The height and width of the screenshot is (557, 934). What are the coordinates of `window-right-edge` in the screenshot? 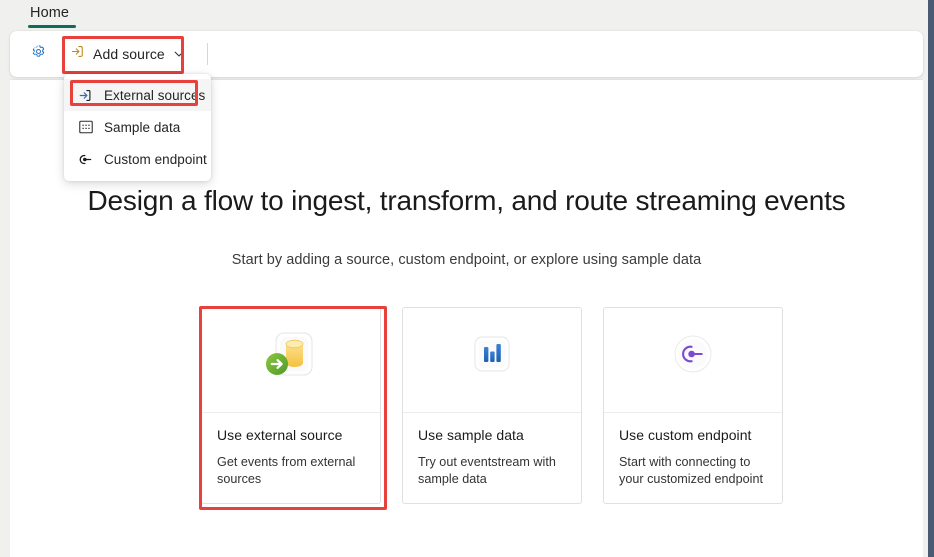 It's located at (931, 278).